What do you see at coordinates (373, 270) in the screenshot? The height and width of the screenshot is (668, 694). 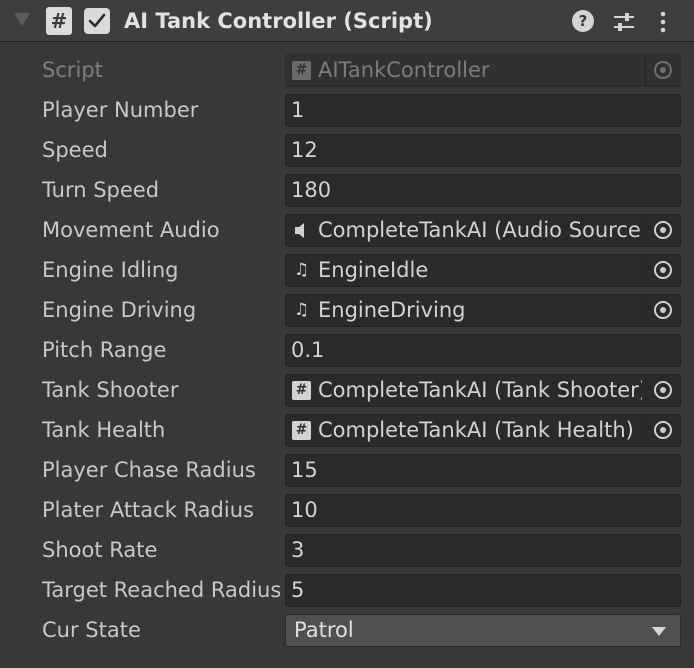 I see `field-value: EngineIdle` at bounding box center [373, 270].